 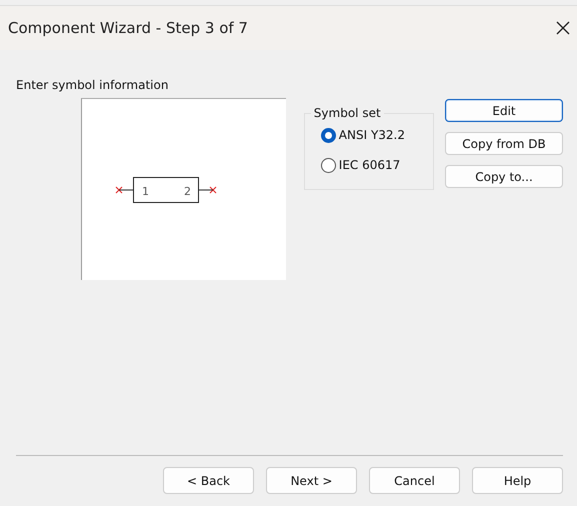 I want to click on footer-button: Cancel, so click(x=414, y=480).